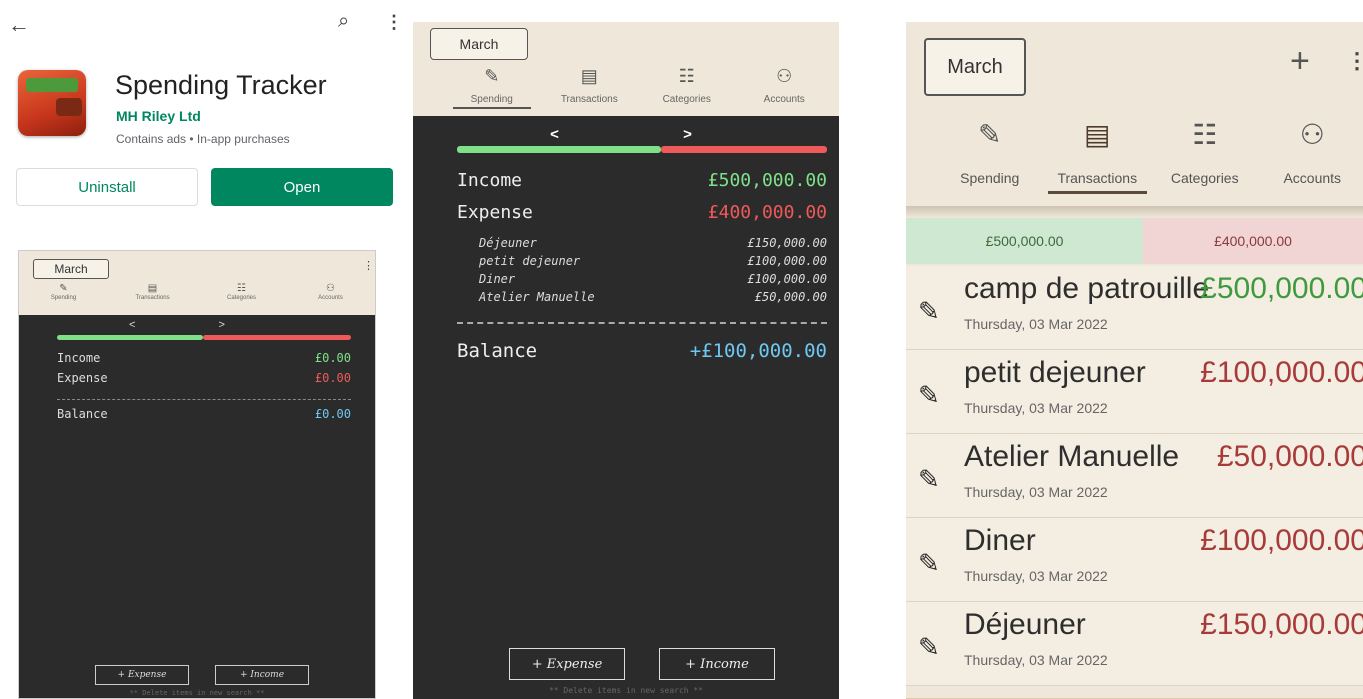 Image resolution: width=1363 pixels, height=699 pixels. Describe the element at coordinates (52, 103) in the screenshot. I see `app-icon-wallet` at that location.